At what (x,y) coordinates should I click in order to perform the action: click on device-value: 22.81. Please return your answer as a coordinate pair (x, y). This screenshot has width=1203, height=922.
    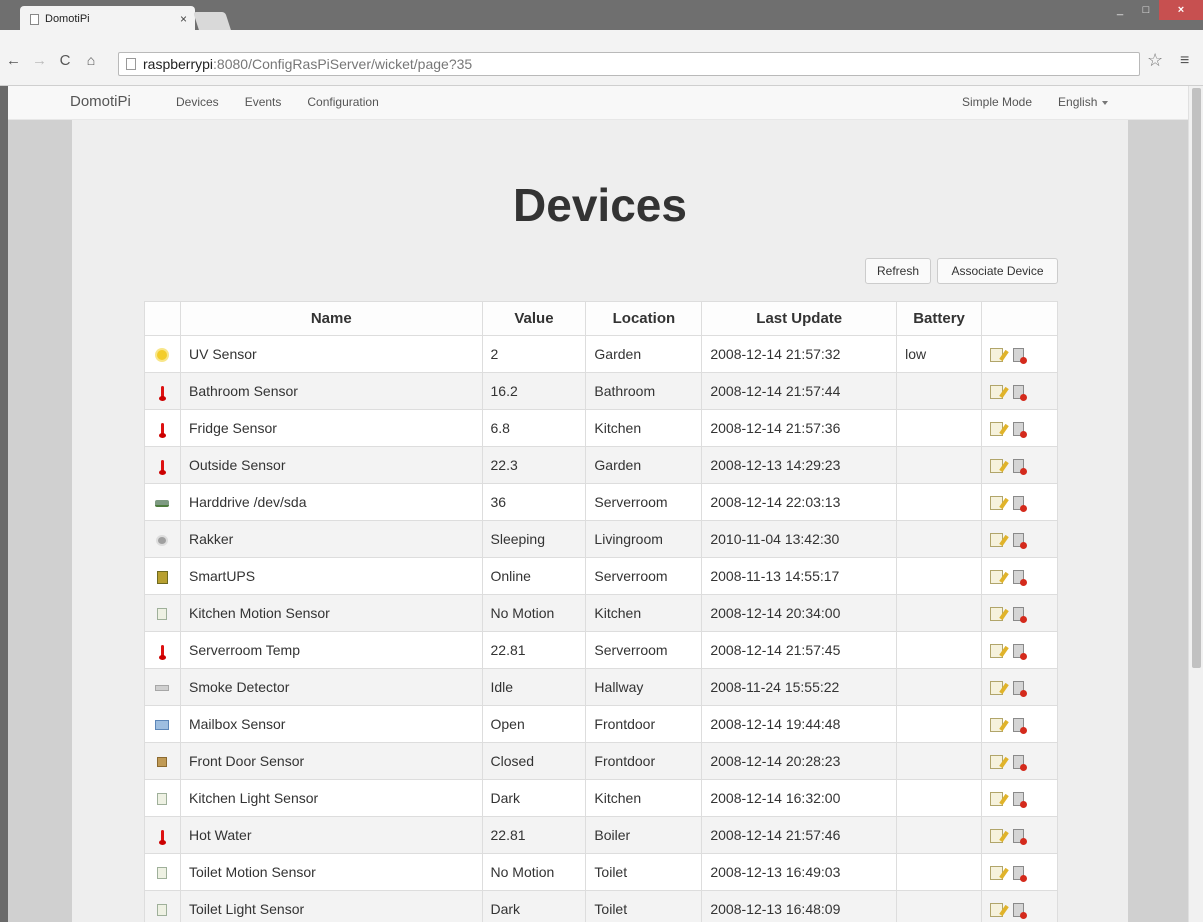
    Looking at the image, I should click on (534, 650).